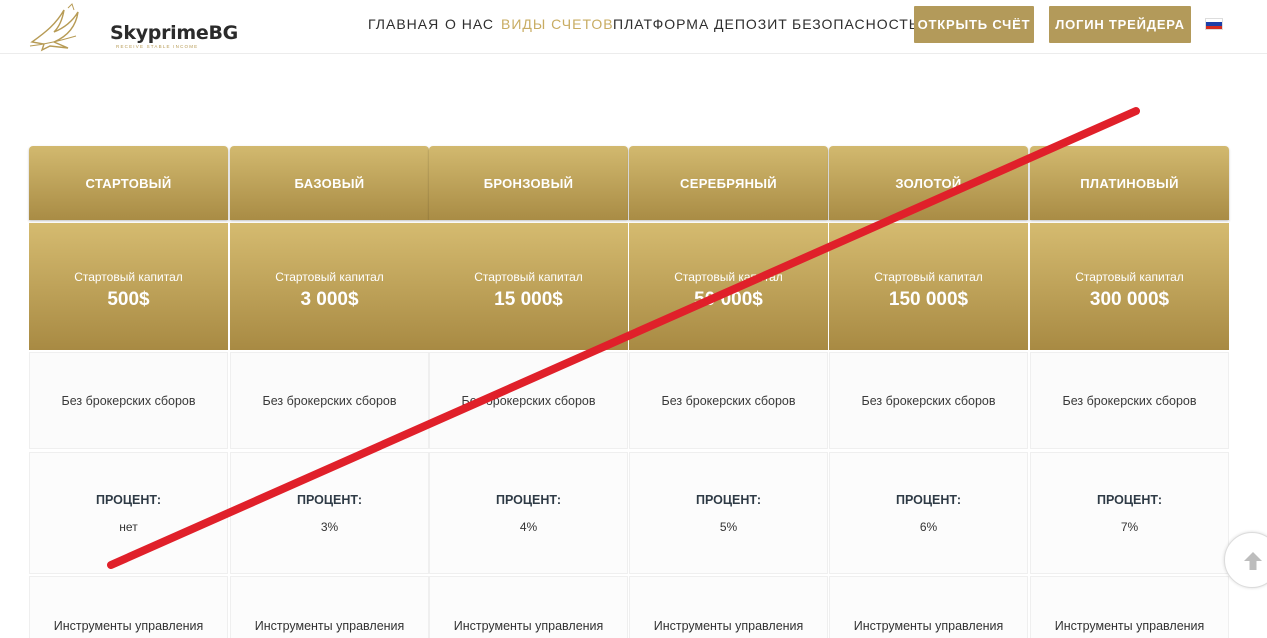 The width and height of the screenshot is (1267, 638). Describe the element at coordinates (469, 24) in the screenshot. I see `nav-item-about: О НАС` at that location.